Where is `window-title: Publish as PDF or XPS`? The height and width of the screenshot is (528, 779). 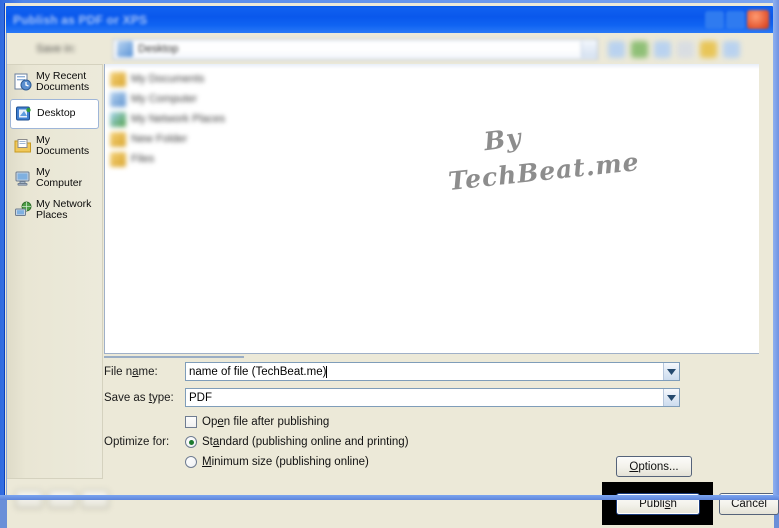 window-title: Publish as PDF or XPS is located at coordinates (80, 19).